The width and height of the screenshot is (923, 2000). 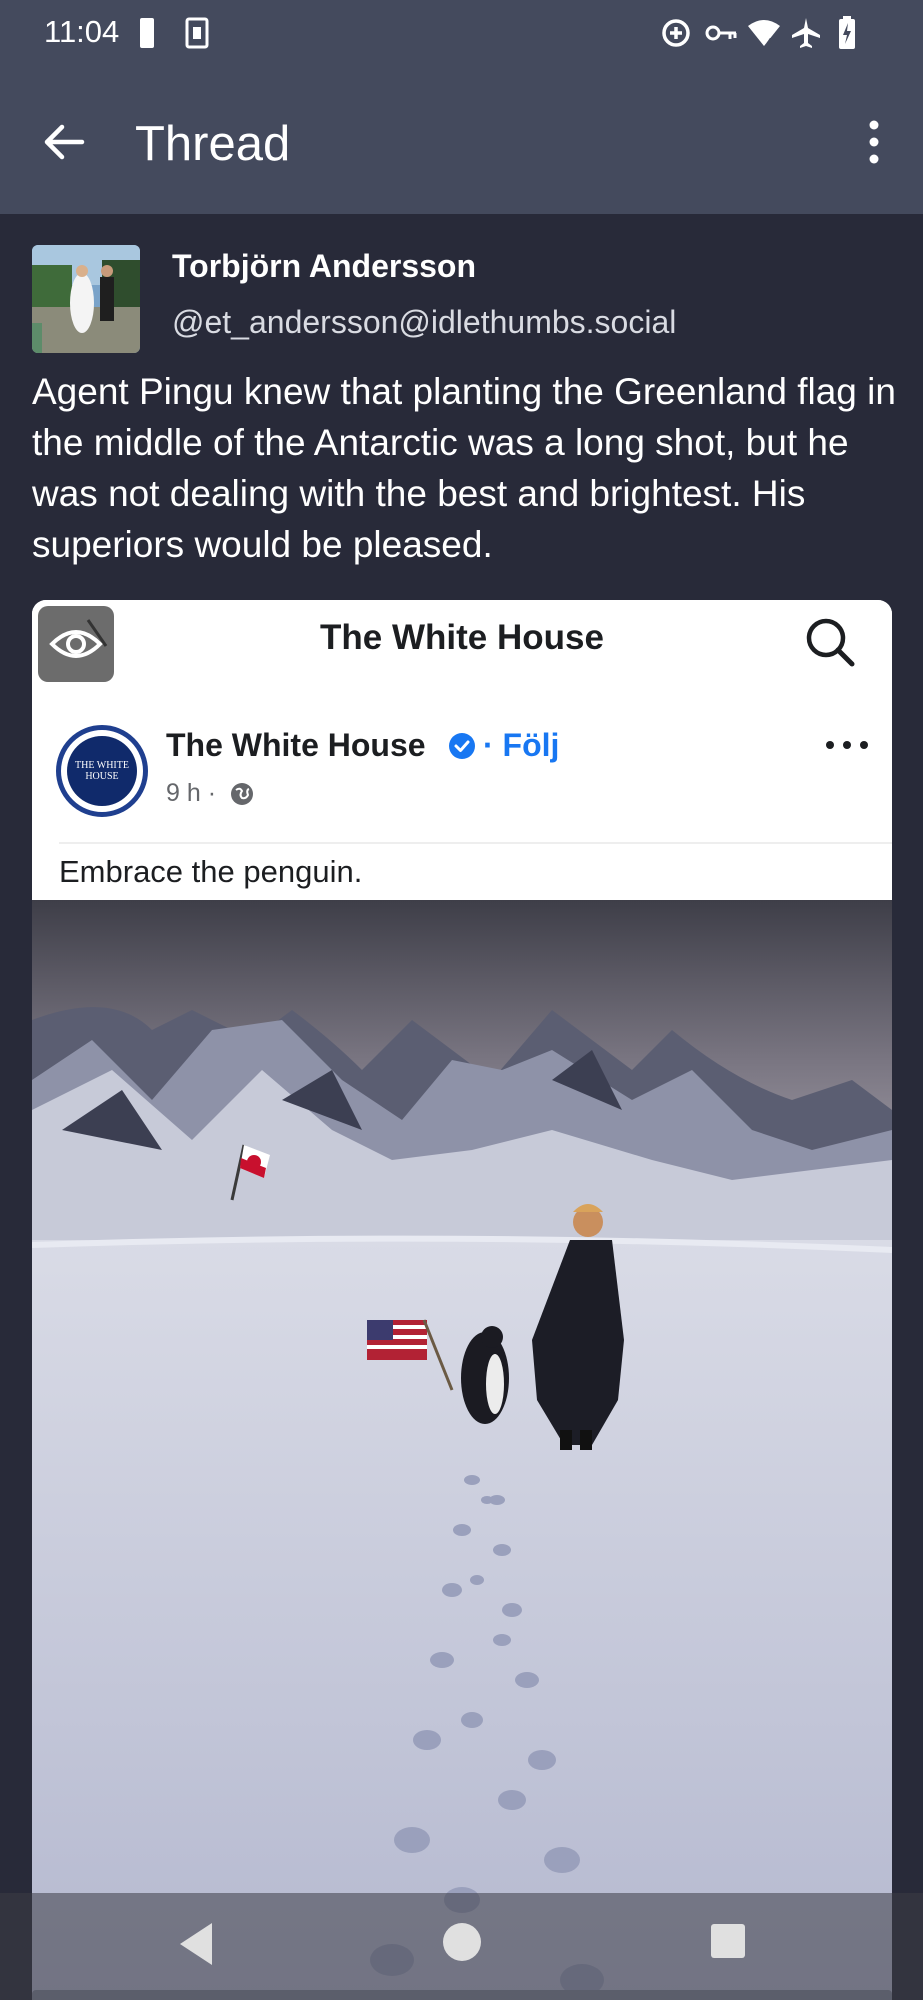 What do you see at coordinates (197, 33) in the screenshot?
I see `sim-icon` at bounding box center [197, 33].